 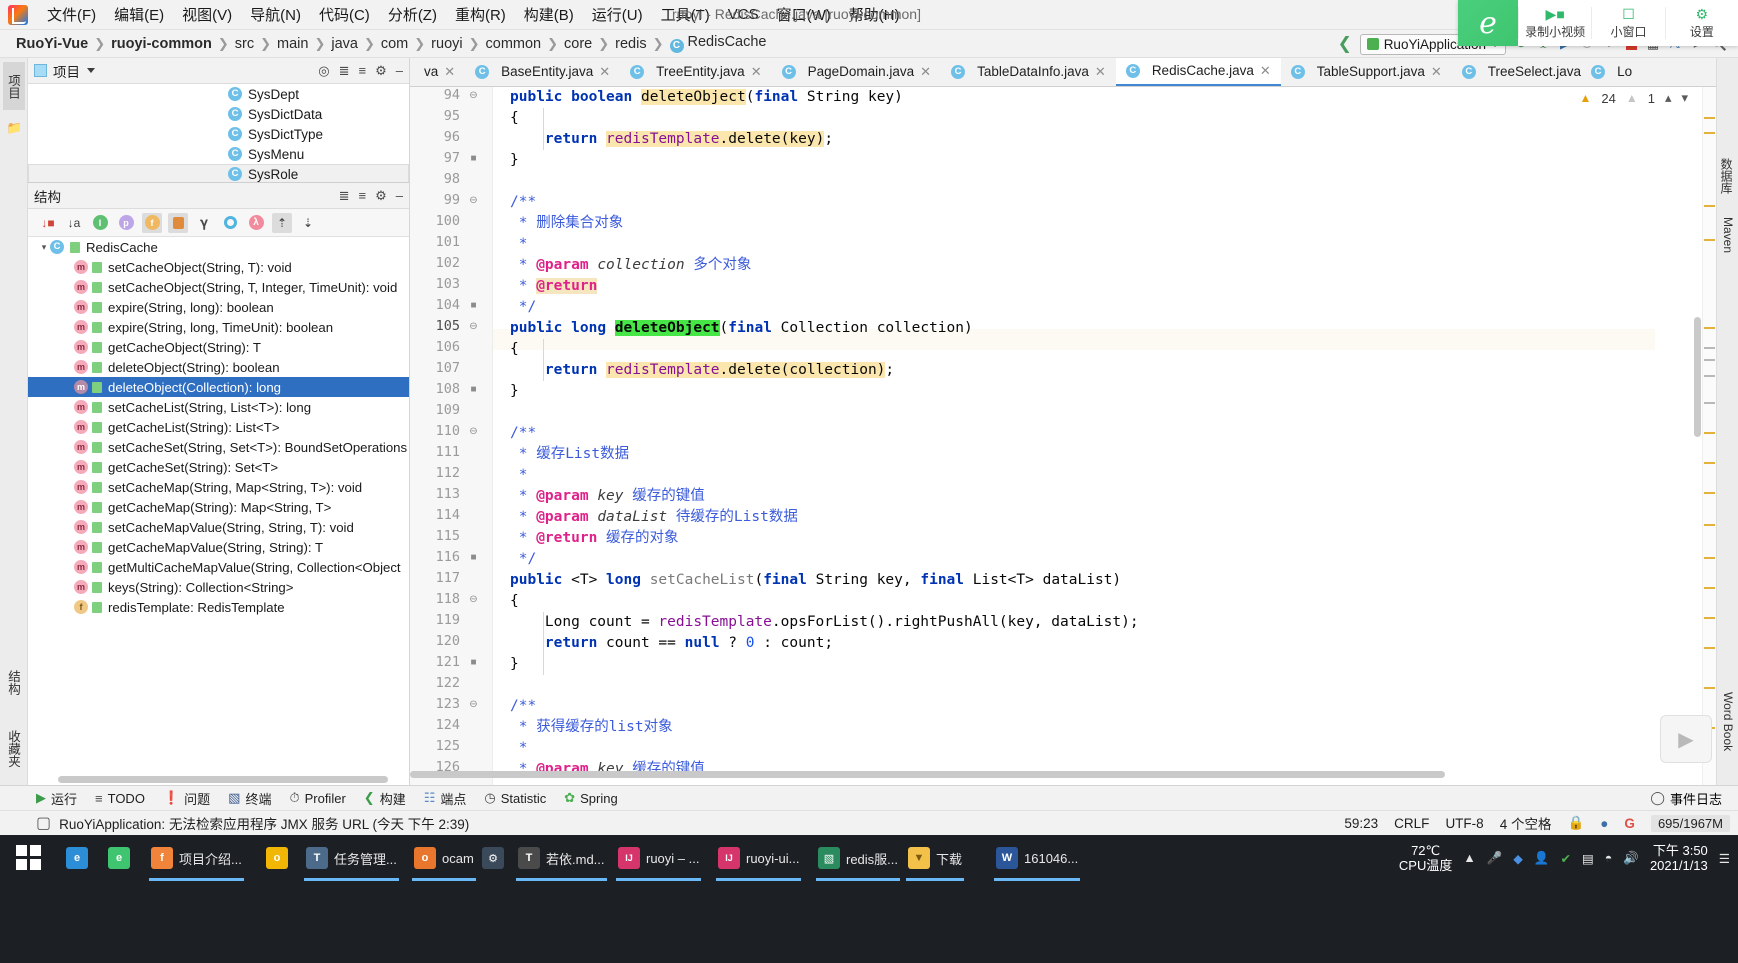 What do you see at coordinates (1629, 823) in the screenshot?
I see `google-icon: G` at bounding box center [1629, 823].